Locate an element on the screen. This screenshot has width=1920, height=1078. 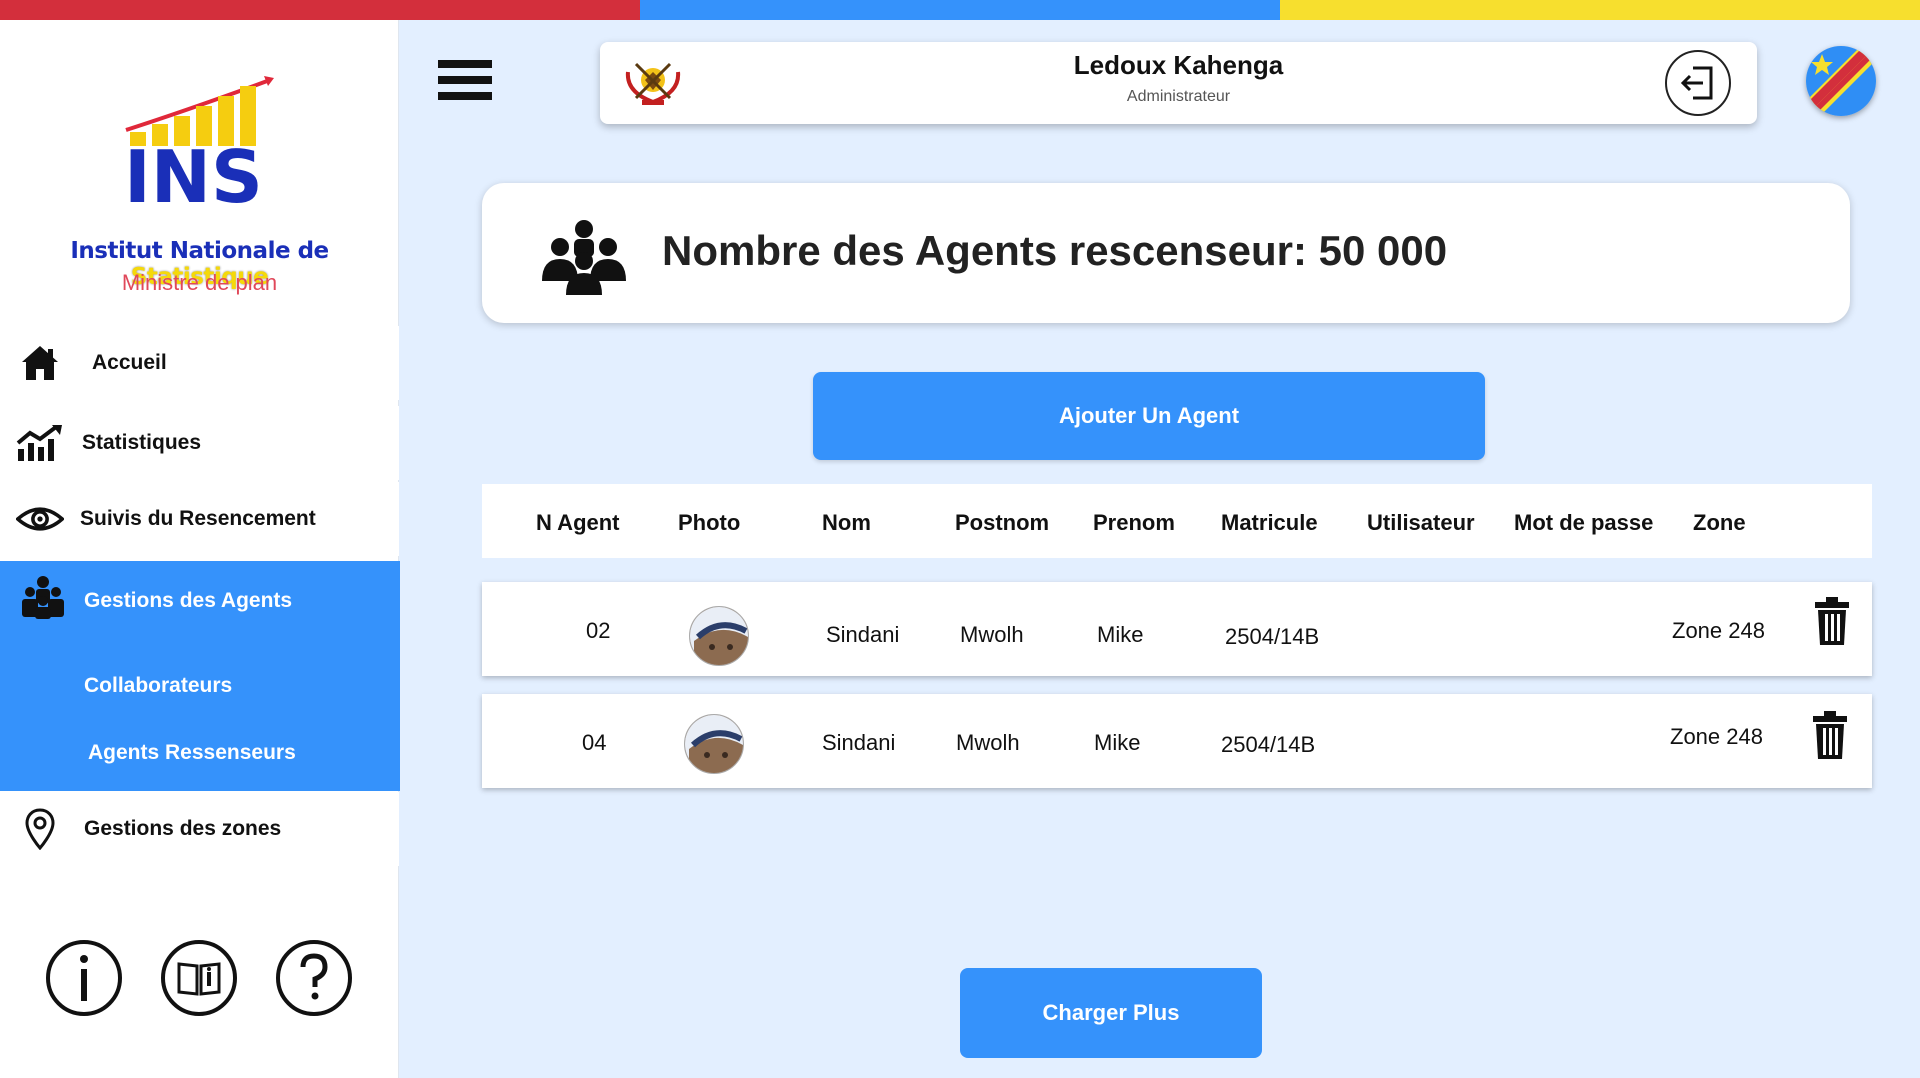
nav-label-census-tracking: Suivis du Resencement is located at coordinates (198, 518).